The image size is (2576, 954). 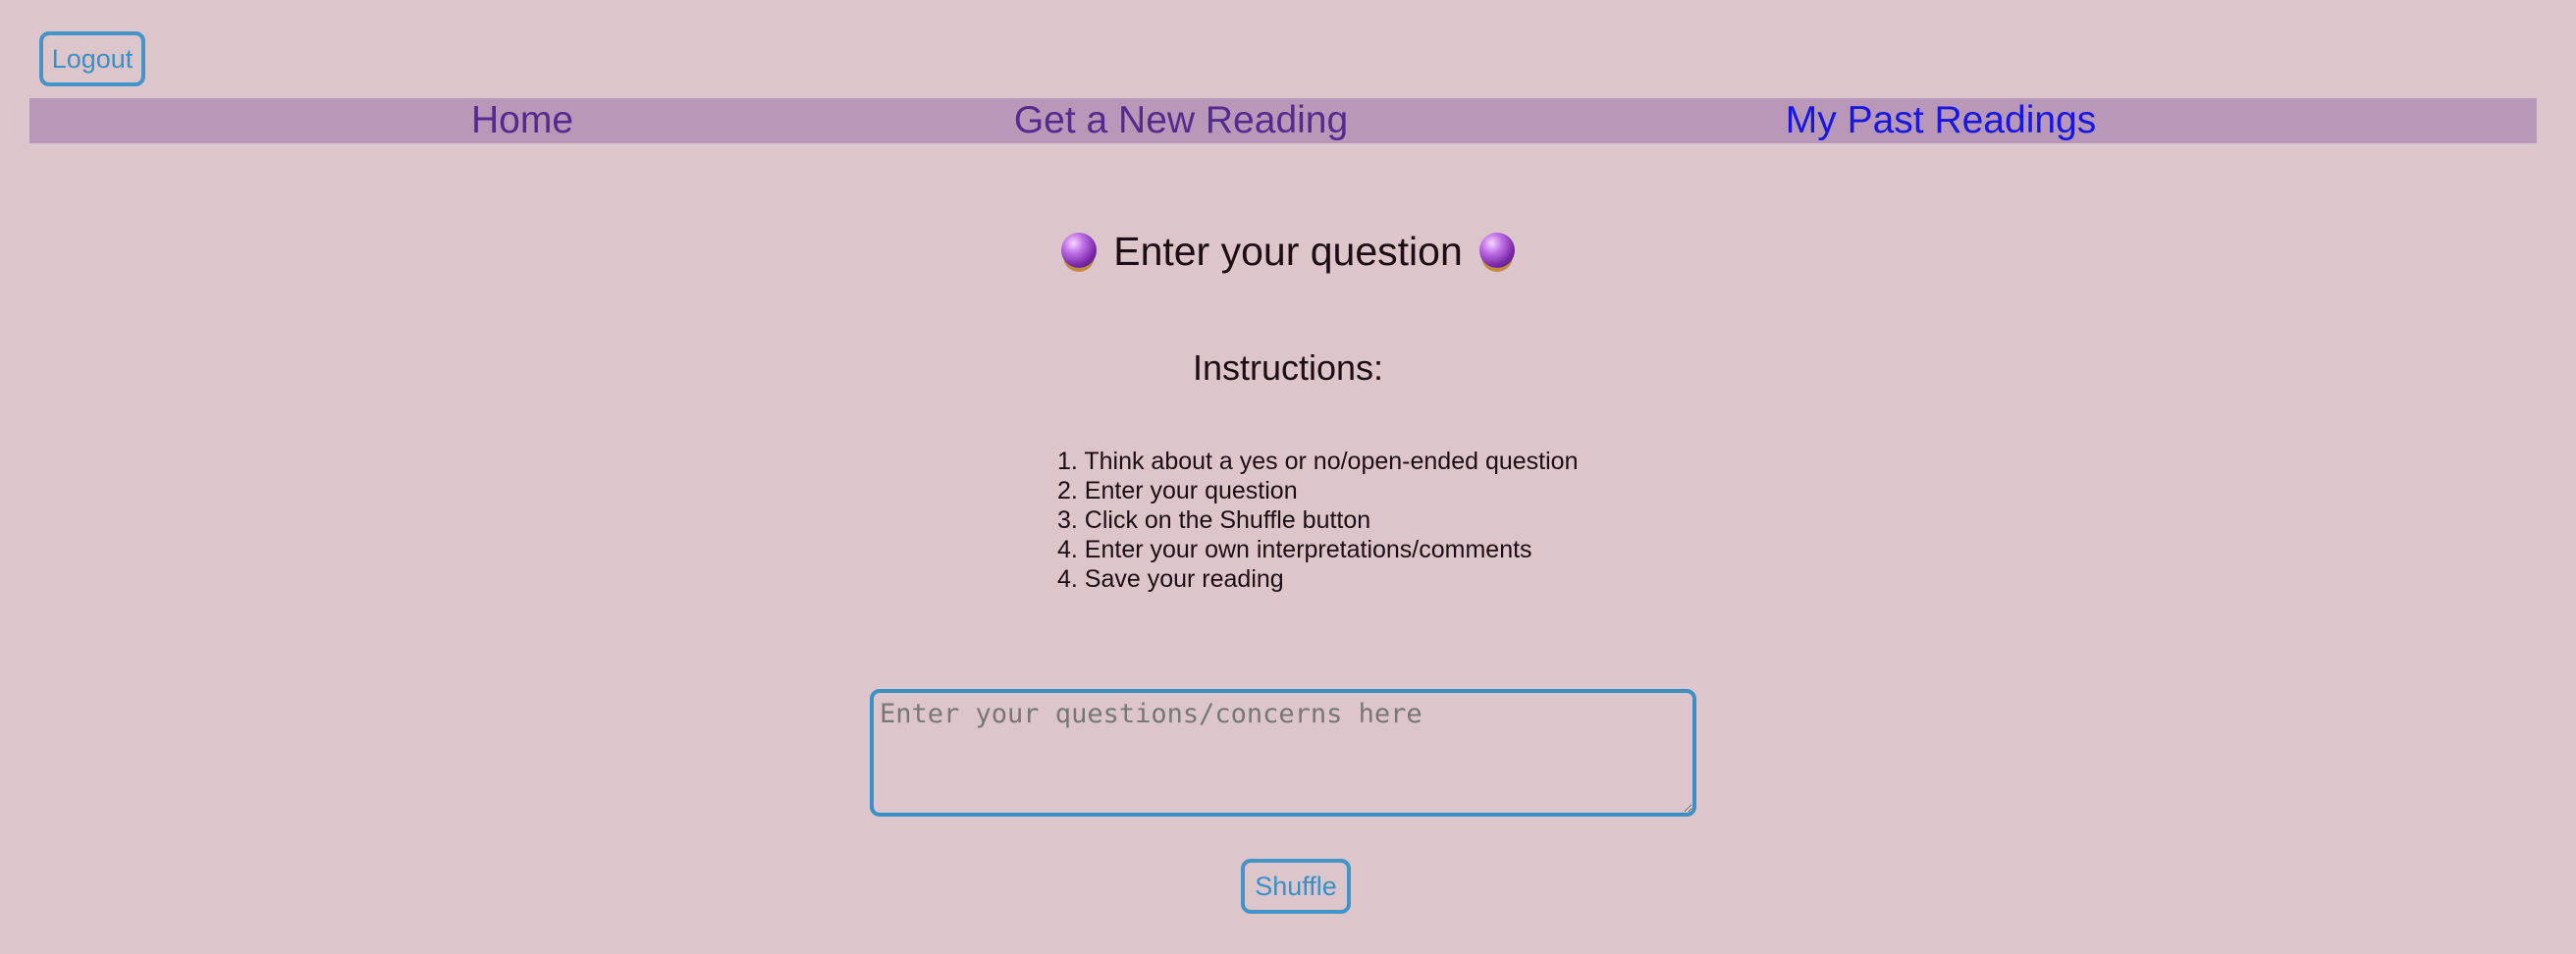 What do you see at coordinates (1214, 520) in the screenshot?
I see `instruction-step: 3. Click on the Shuffle button` at bounding box center [1214, 520].